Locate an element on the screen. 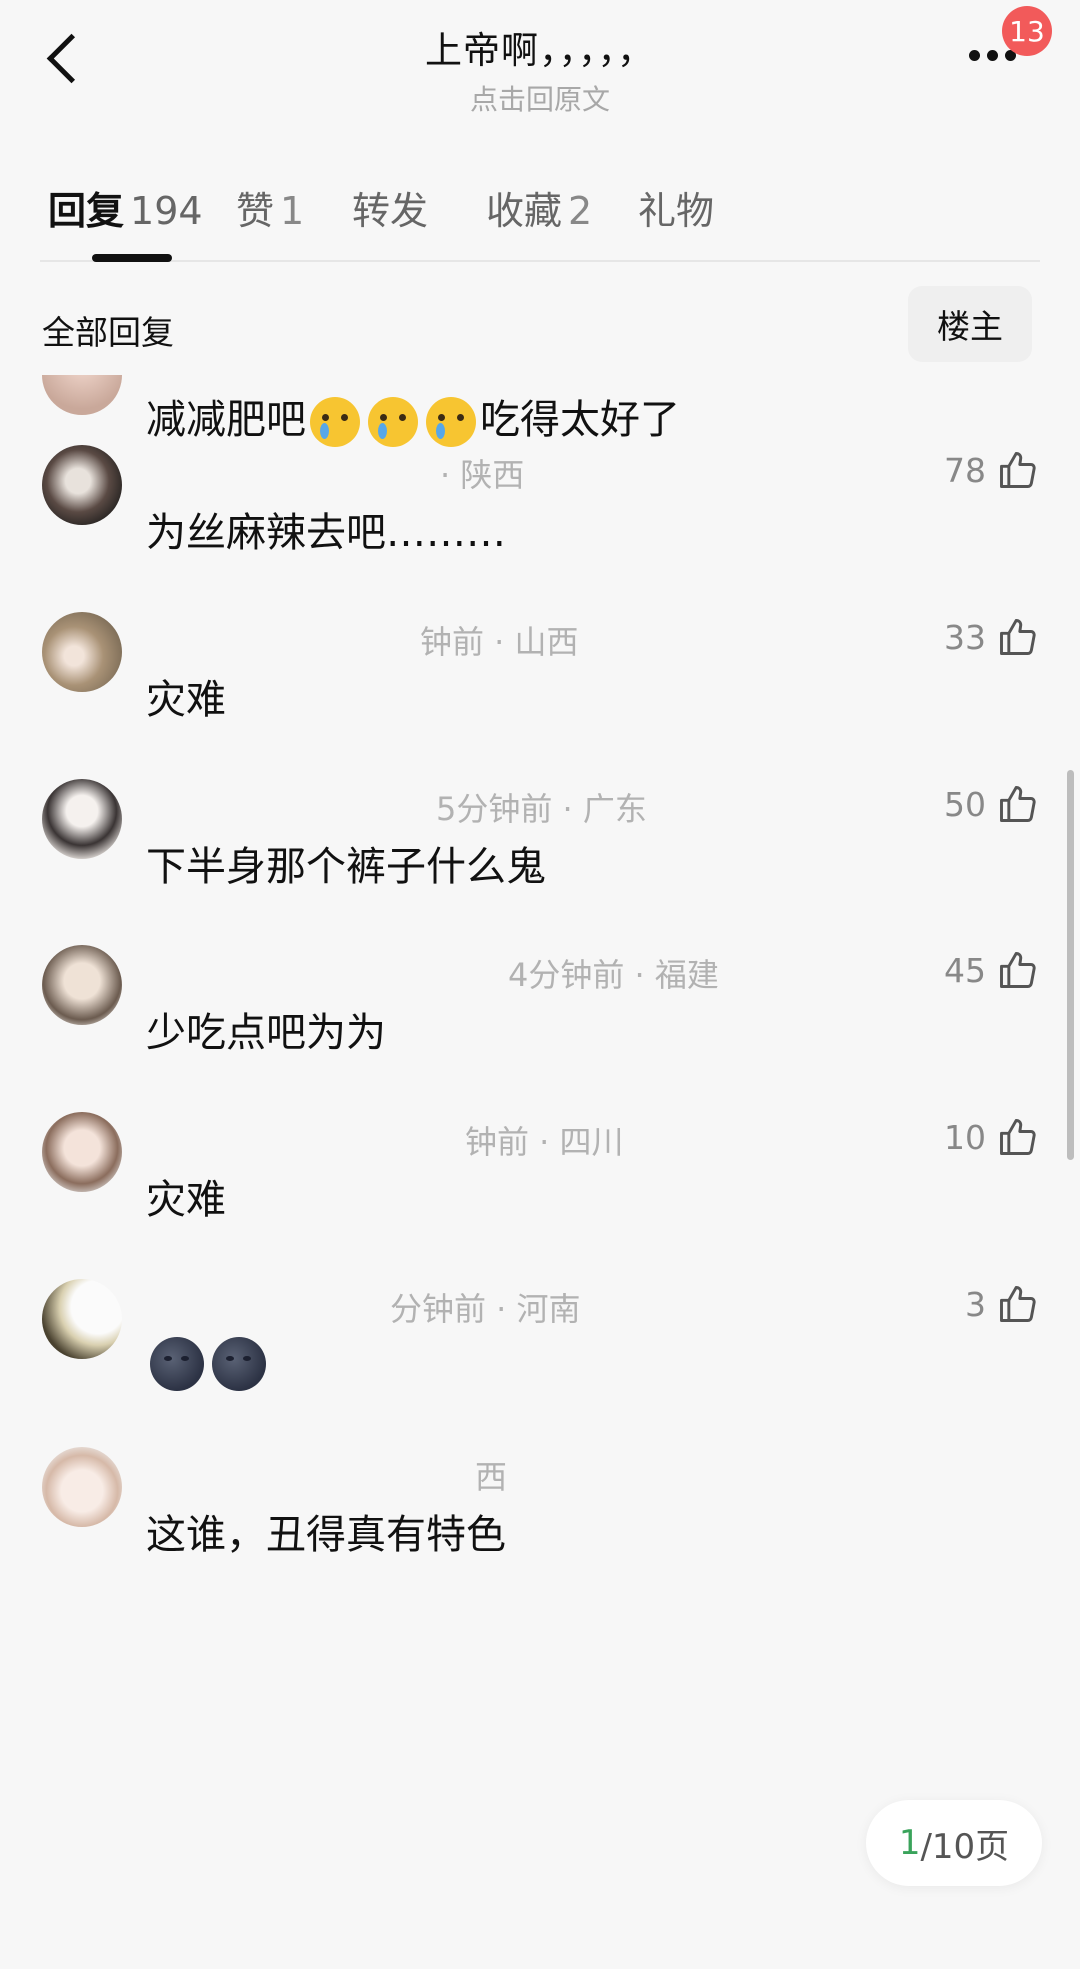  list-item: 分钟前 · 河南 3 is located at coordinates (540, 1364).